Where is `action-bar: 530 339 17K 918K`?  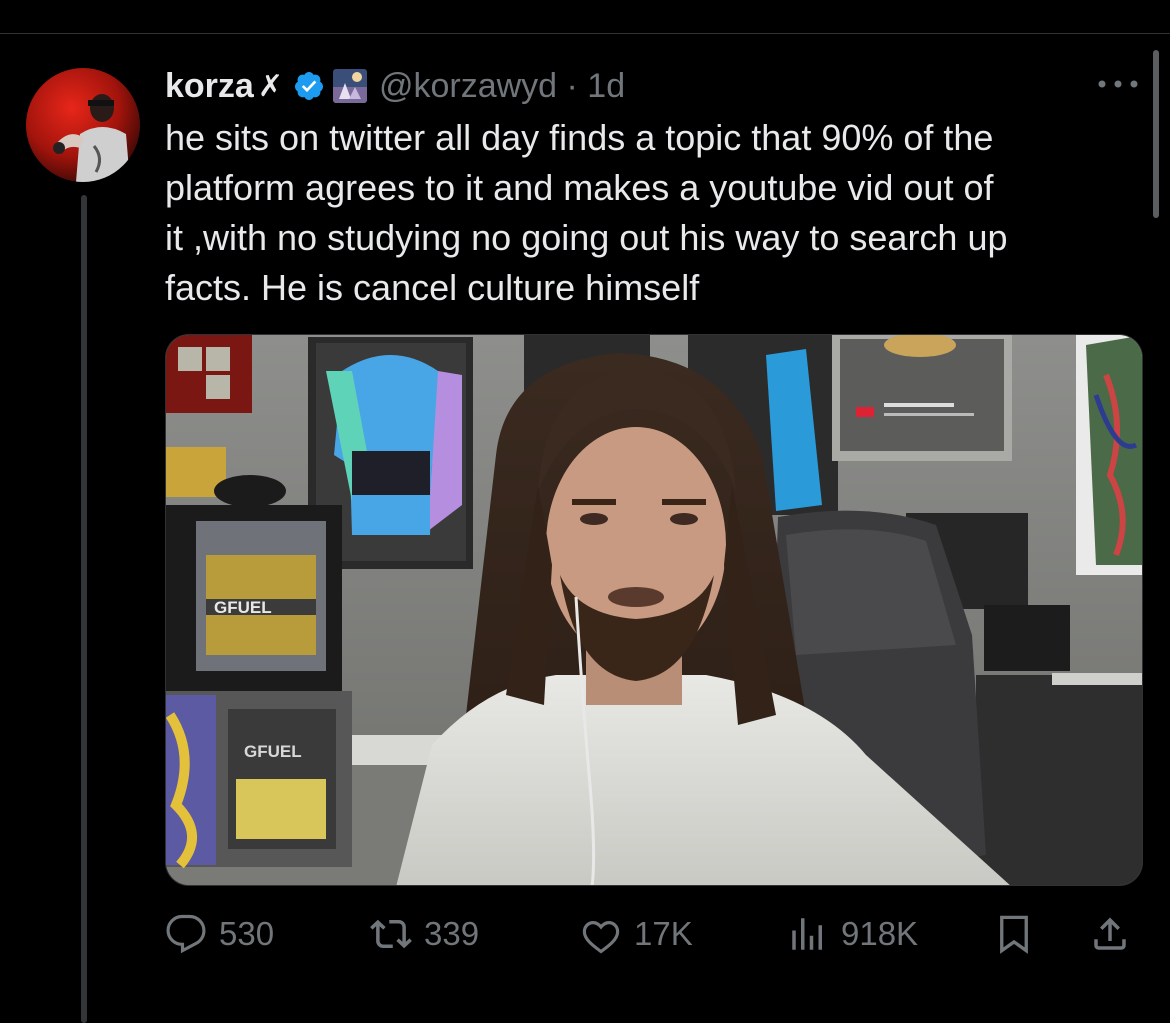 action-bar: 530 339 17K 918K is located at coordinates (655, 934).